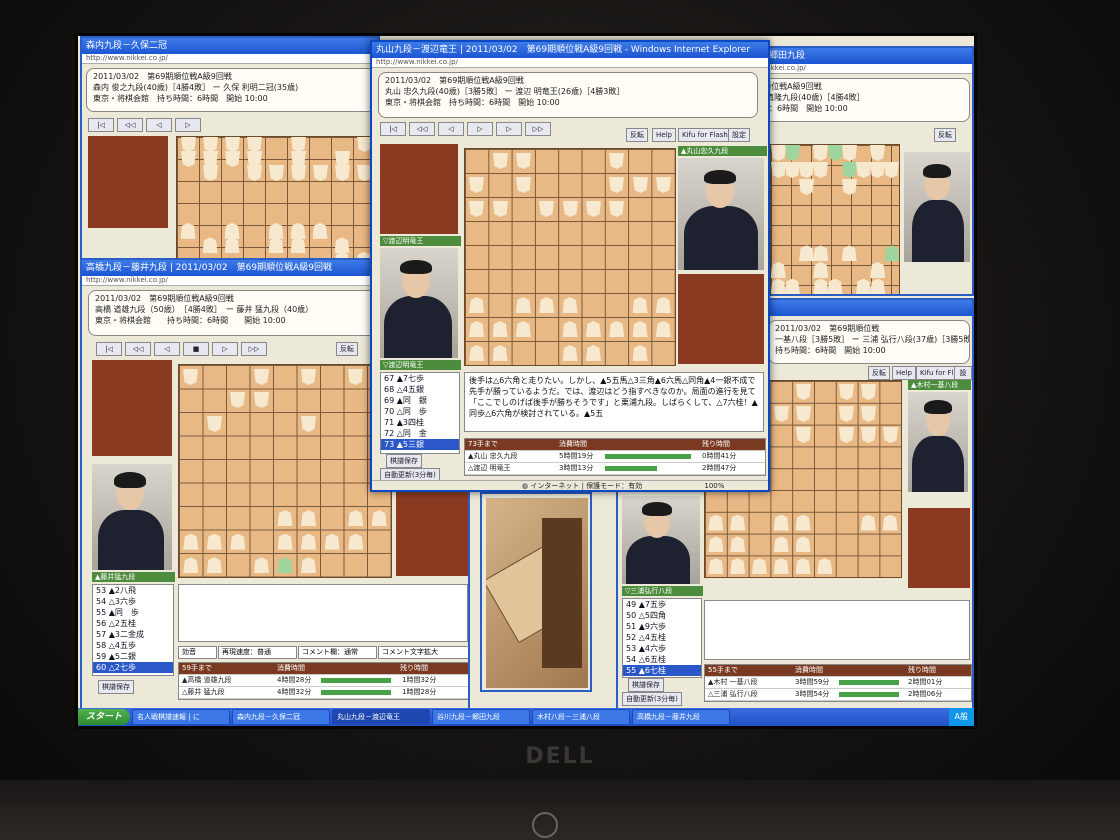 This screenshot has width=1120, height=840. I want to click on move-item: 54 △6五桂, so click(662, 659).